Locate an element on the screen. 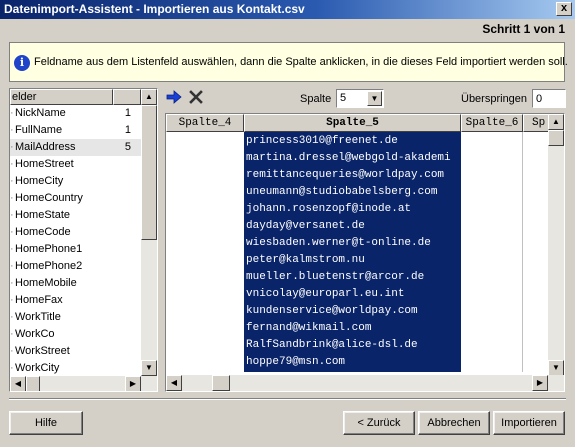  table-cell: wiesbaden.werner@t-online.de is located at coordinates (353, 243).